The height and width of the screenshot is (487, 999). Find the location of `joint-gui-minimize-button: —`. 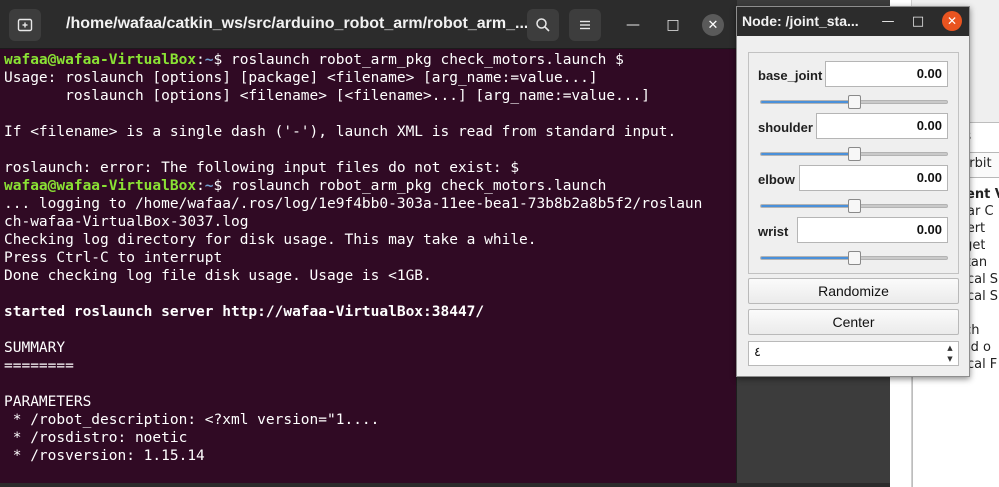

joint-gui-minimize-button: — is located at coordinates (888, 21).